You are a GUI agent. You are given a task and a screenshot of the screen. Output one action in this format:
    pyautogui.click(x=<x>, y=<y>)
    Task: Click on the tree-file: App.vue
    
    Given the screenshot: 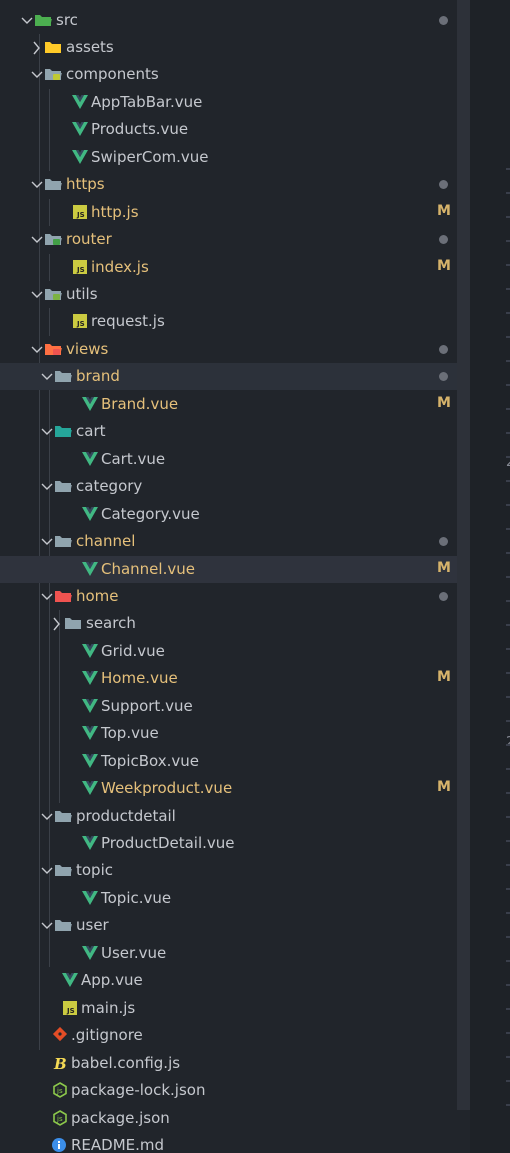 What is the action you would take?
    pyautogui.click(x=228, y=980)
    